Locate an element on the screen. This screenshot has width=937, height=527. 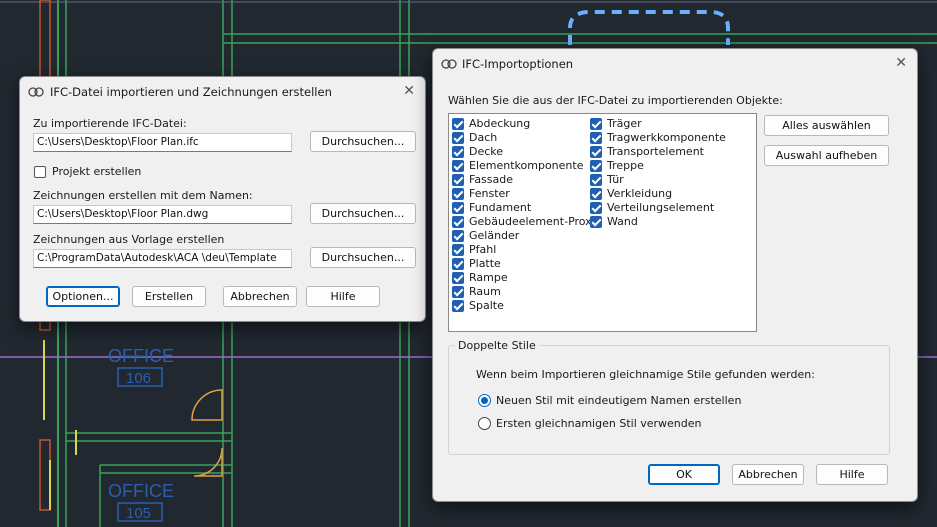
object-label: Wand is located at coordinates (622, 221).